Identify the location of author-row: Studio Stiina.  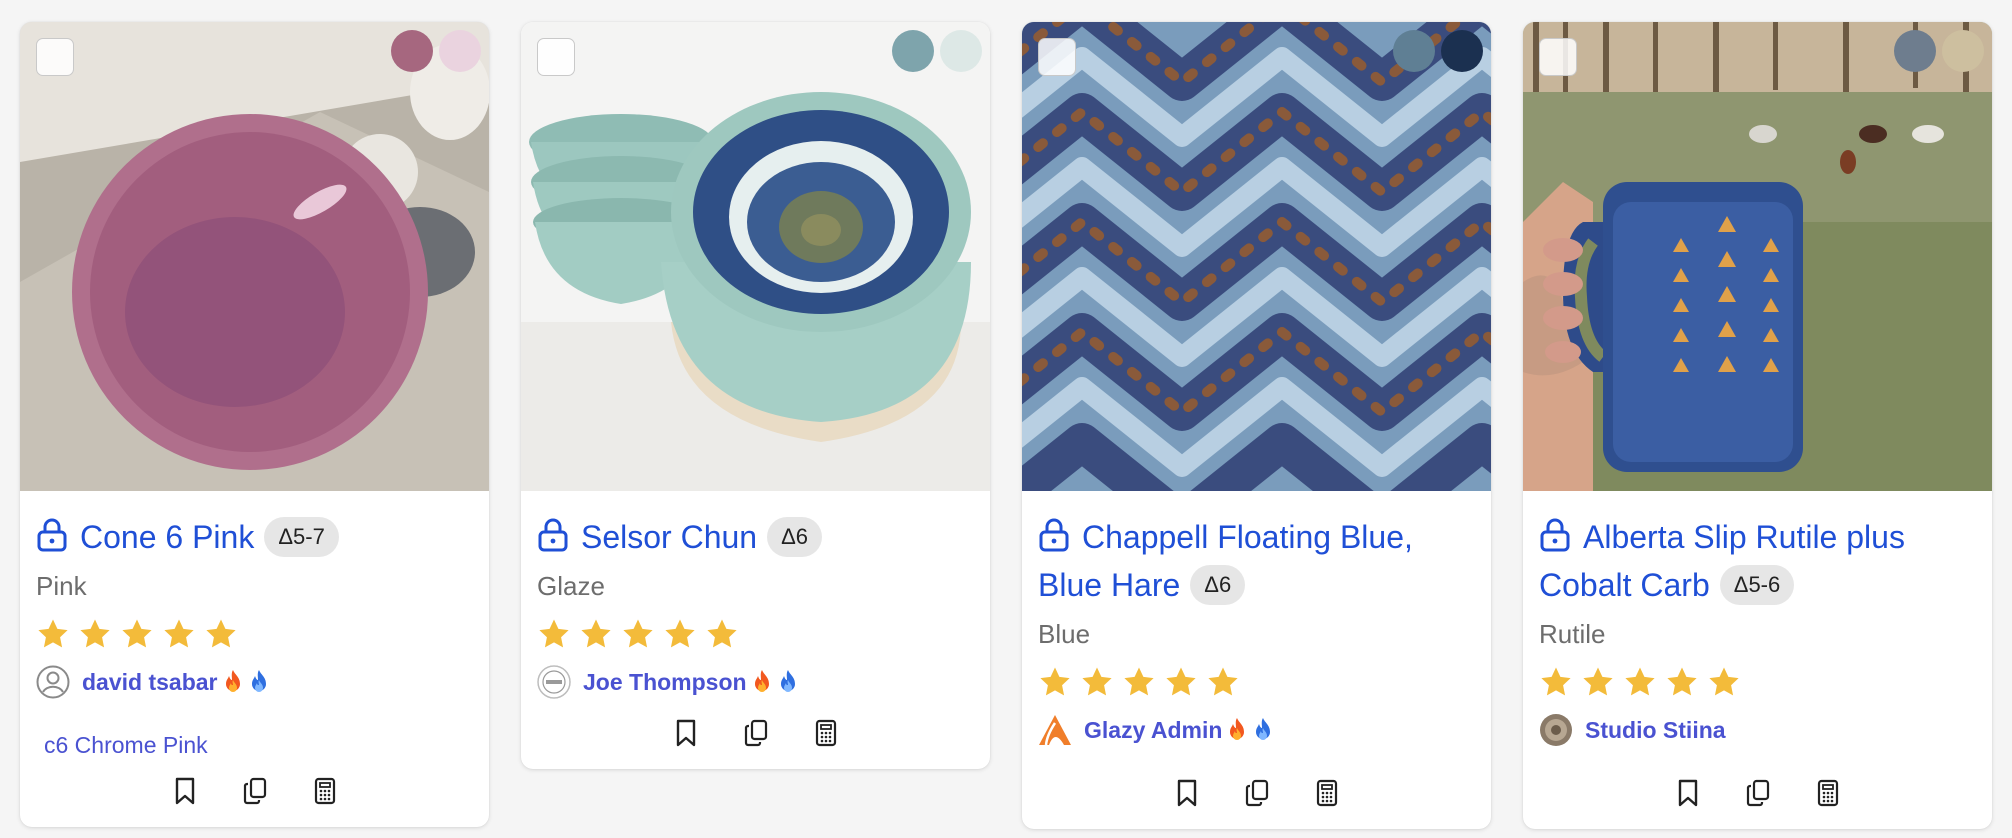
(1757, 730).